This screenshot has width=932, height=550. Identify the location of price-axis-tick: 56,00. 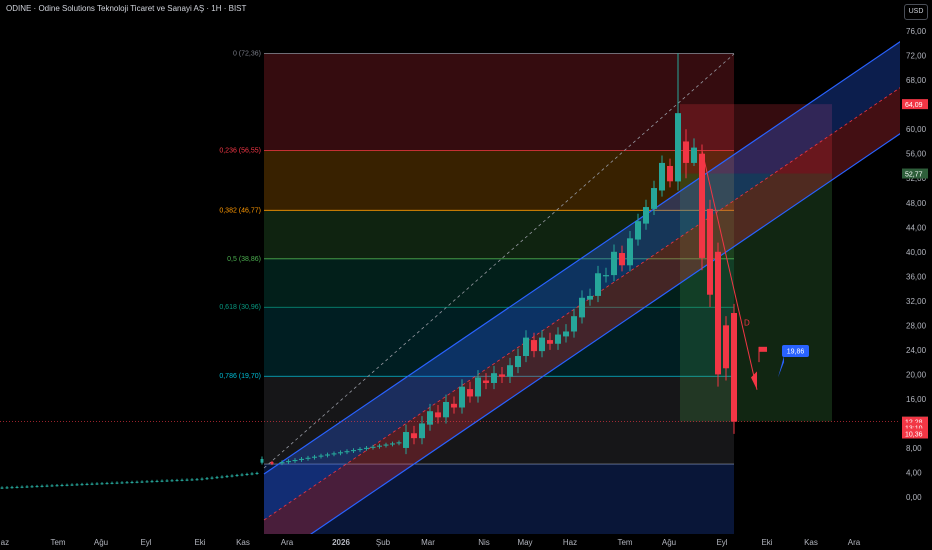
(916, 154).